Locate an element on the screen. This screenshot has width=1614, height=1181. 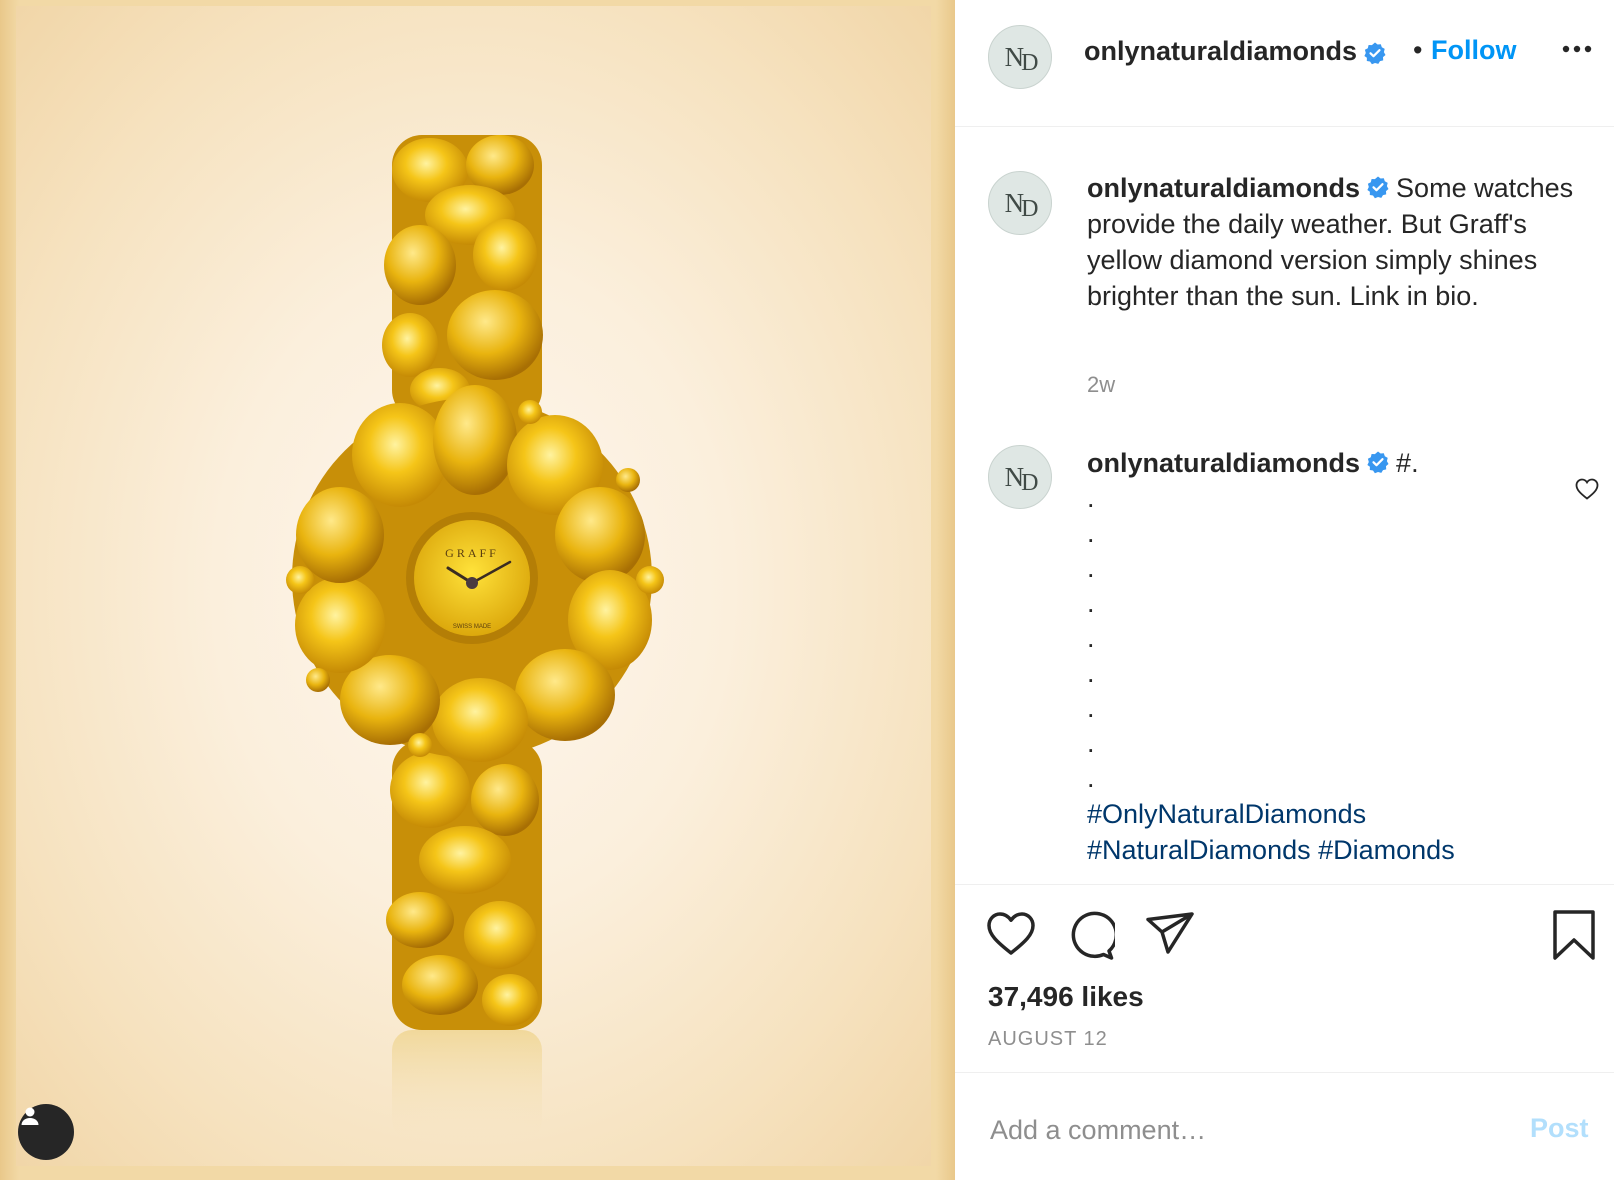
comment-dots: . . . . . . . . . is located at coordinates (1337, 638).